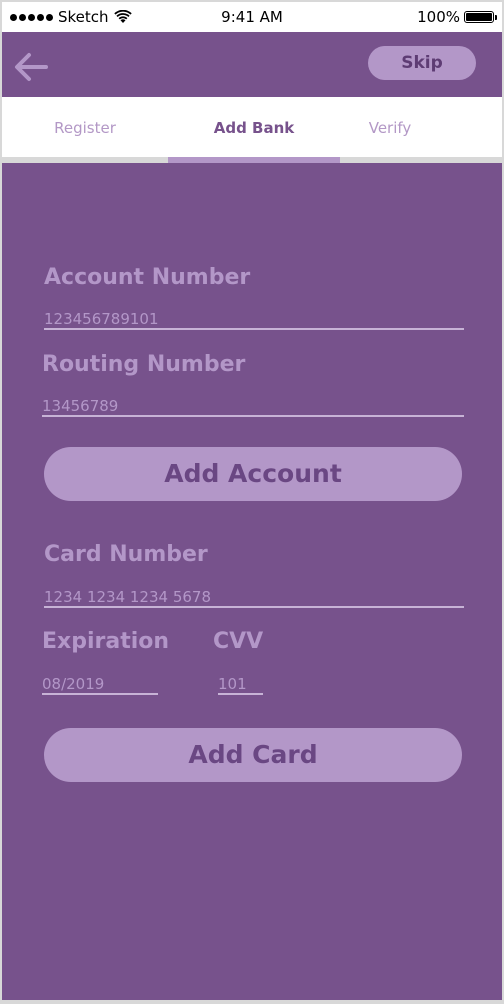 The width and height of the screenshot is (504, 1004). Describe the element at coordinates (126, 554) in the screenshot. I see `card-number-label: Card Number` at that location.